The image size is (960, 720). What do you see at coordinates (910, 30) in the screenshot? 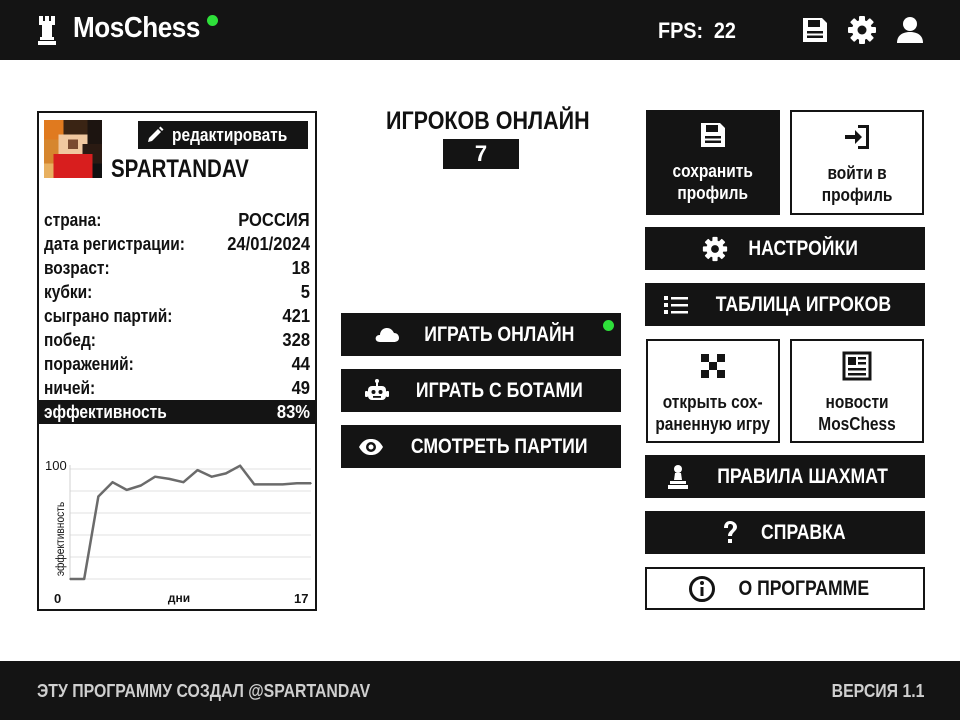
I see `user-icon` at bounding box center [910, 30].